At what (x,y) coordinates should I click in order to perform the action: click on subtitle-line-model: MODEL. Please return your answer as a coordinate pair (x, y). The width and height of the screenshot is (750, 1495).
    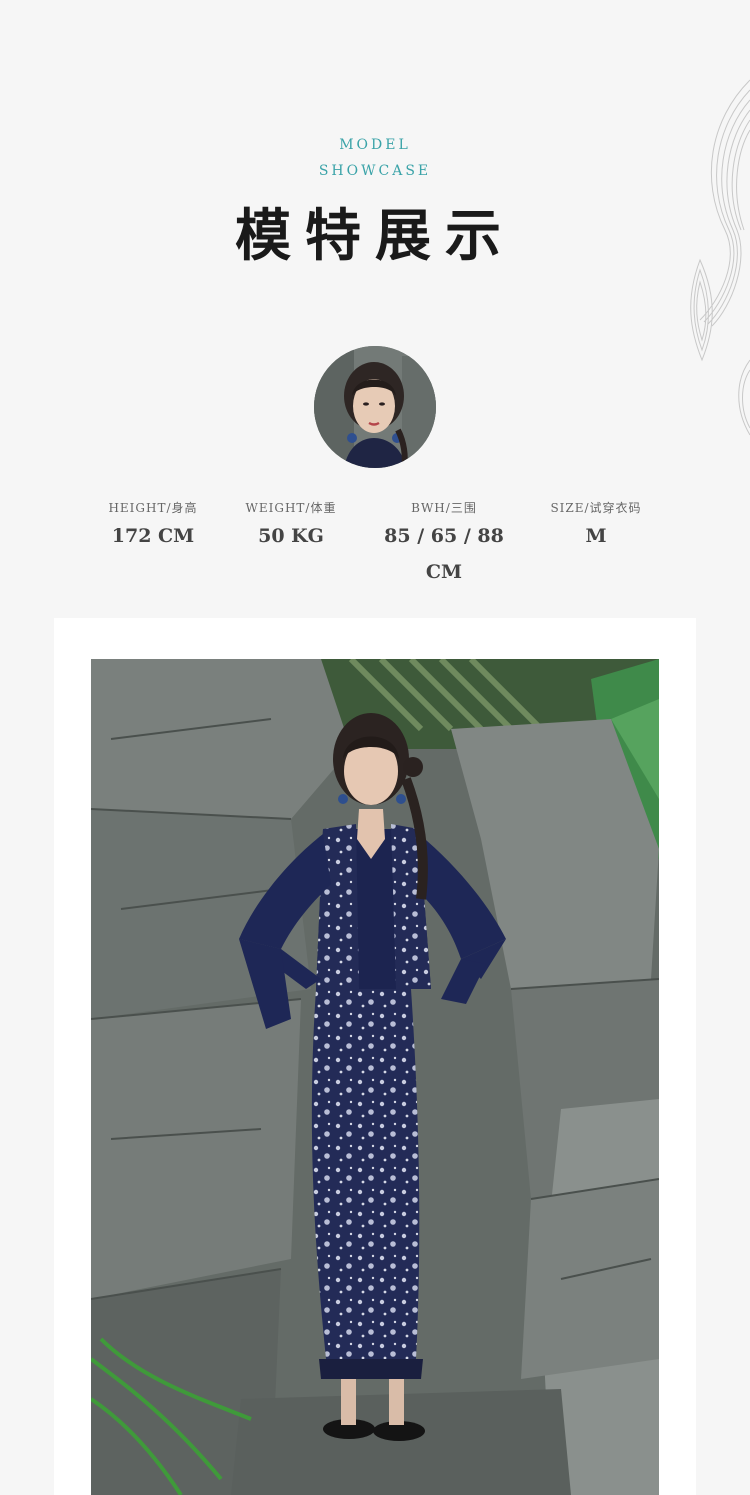
    Looking at the image, I should click on (375, 145).